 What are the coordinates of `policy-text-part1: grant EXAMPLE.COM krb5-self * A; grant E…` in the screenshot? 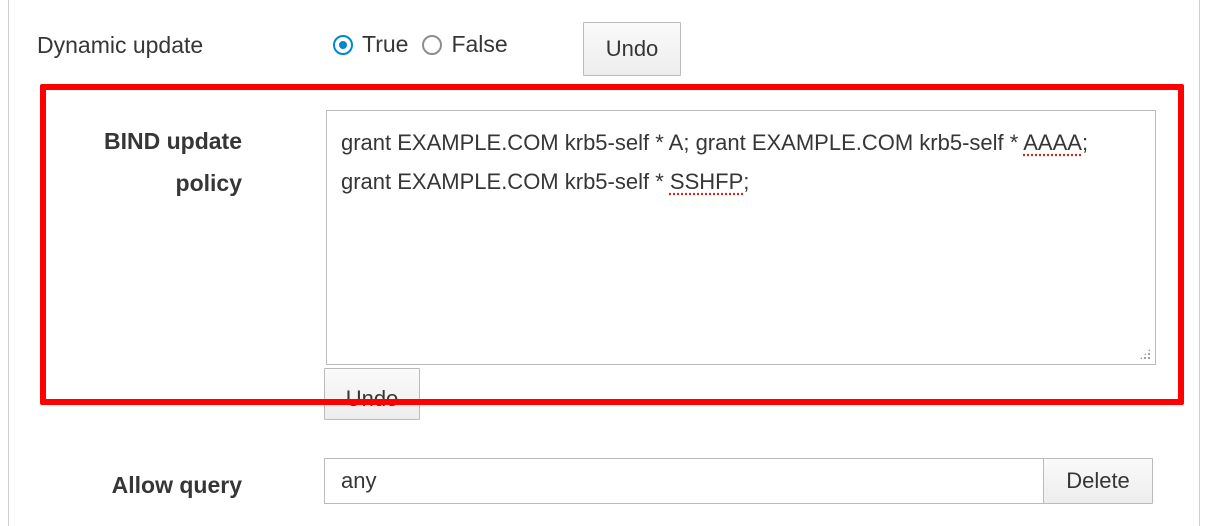 It's located at (682, 142).